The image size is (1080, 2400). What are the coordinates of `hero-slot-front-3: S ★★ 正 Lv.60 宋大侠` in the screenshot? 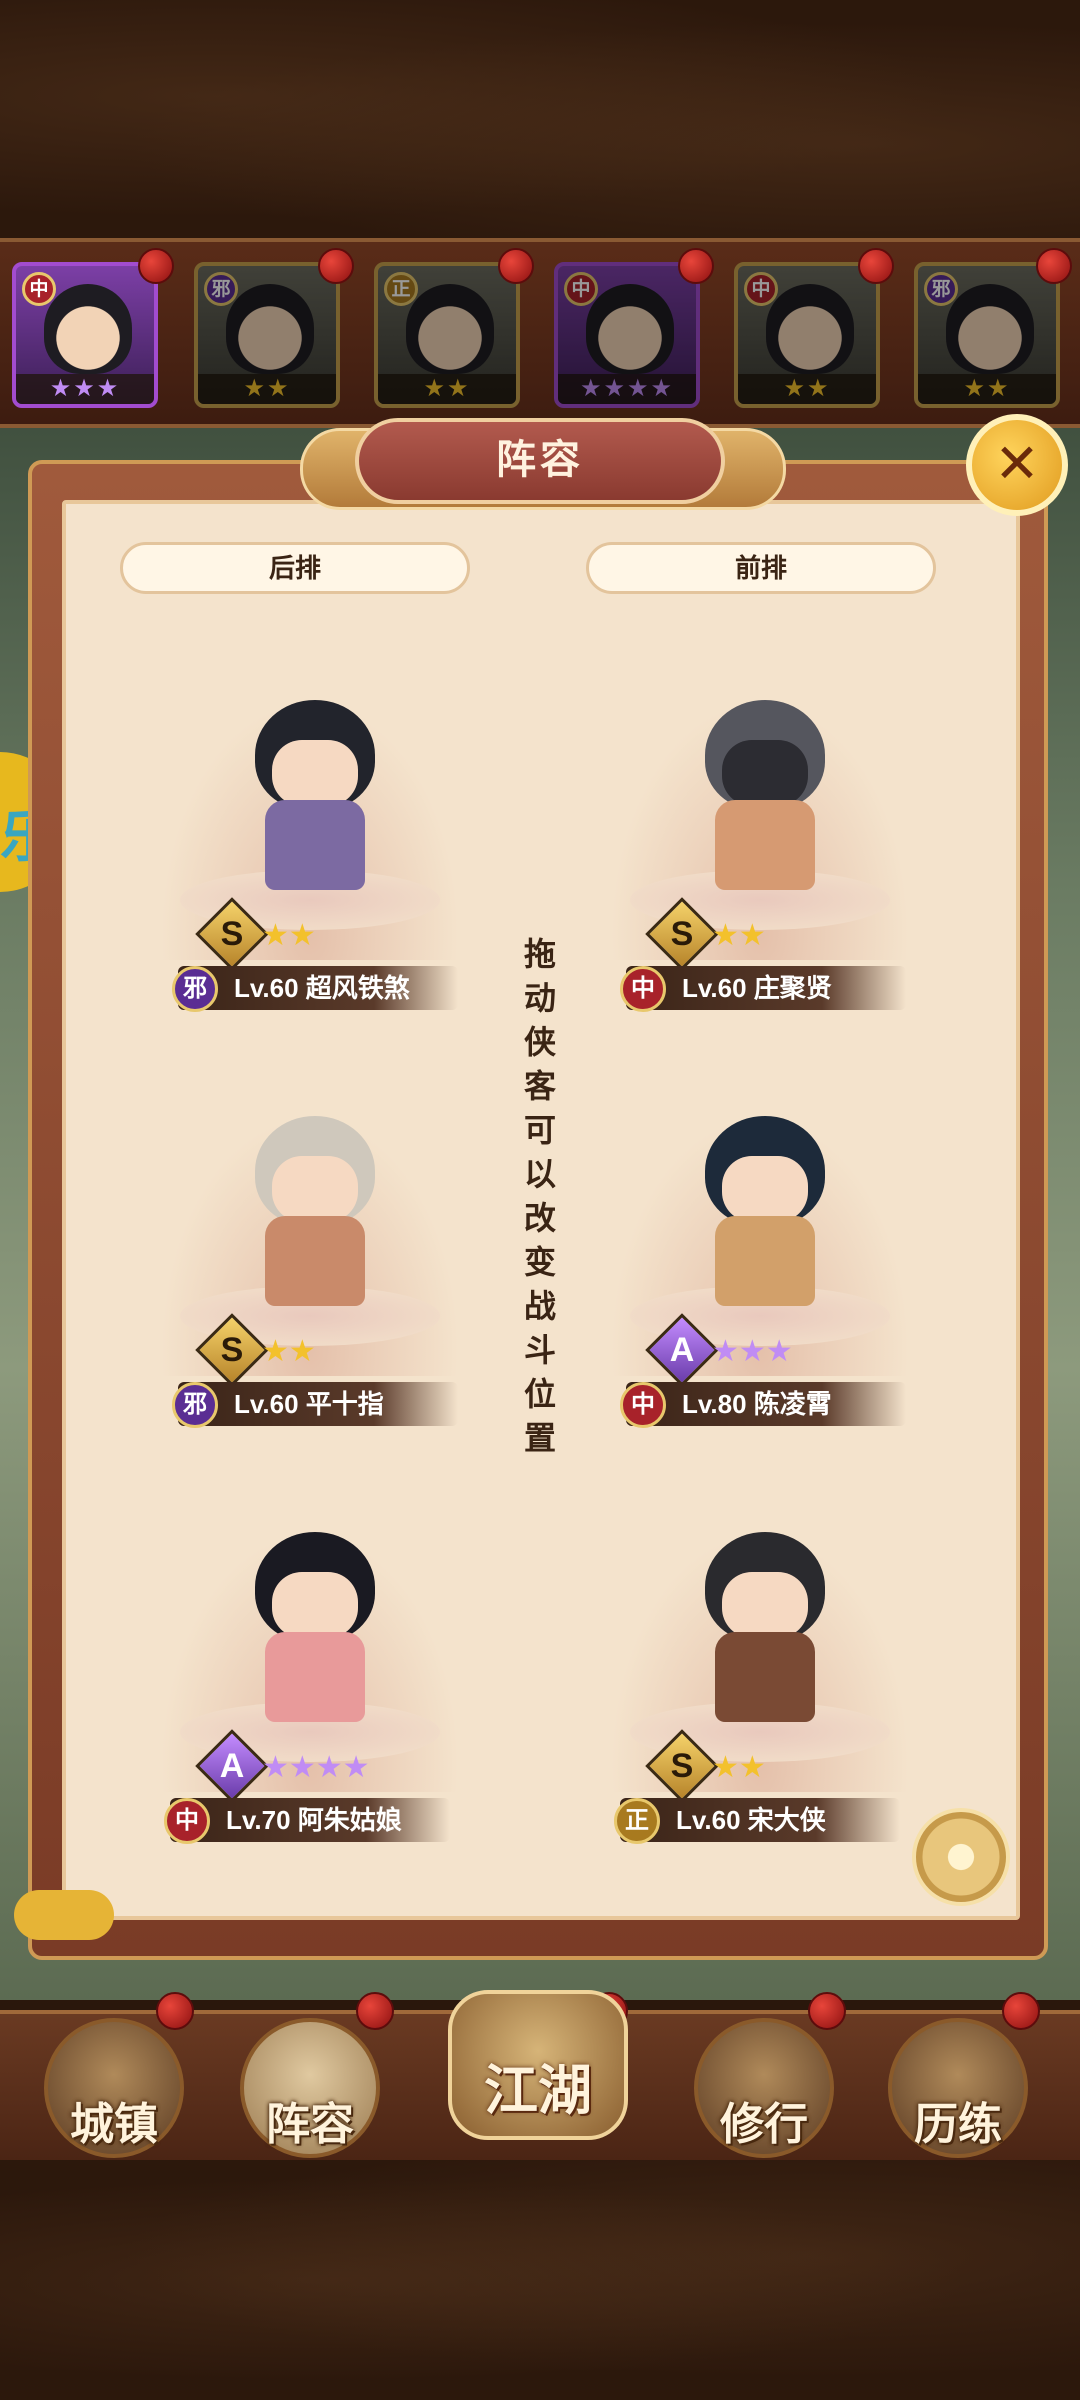 It's located at (760, 1678).